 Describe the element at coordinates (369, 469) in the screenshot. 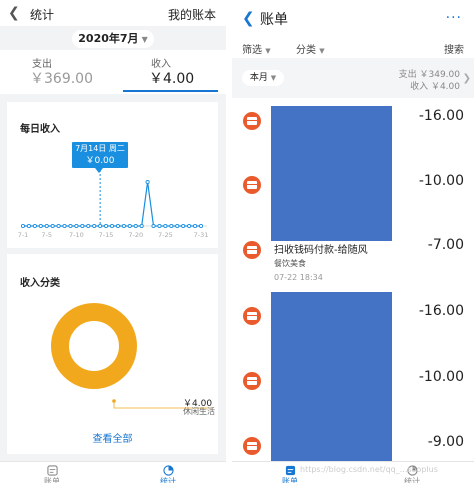

I see `watermark: https://blog.csdn.net/qq_...sooplus` at that location.